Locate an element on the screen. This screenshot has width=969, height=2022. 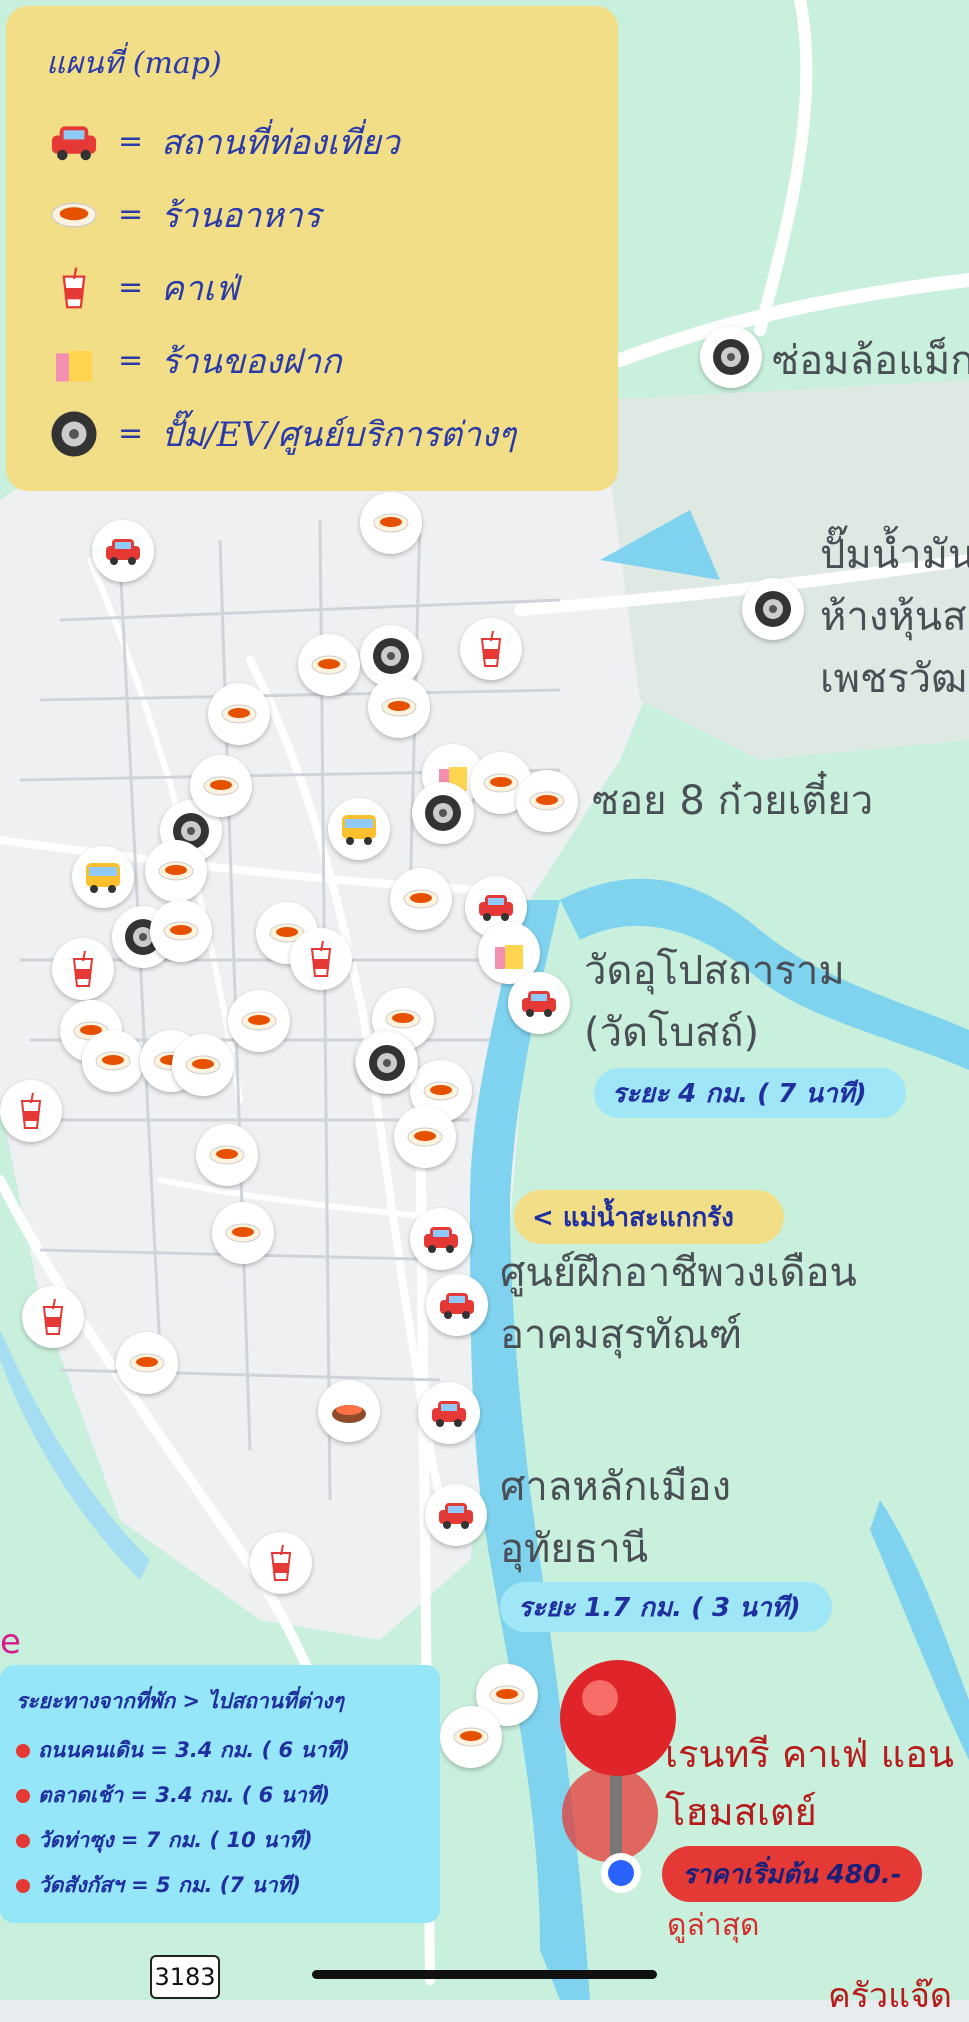
home-indicator-bar is located at coordinates (484, 1974).